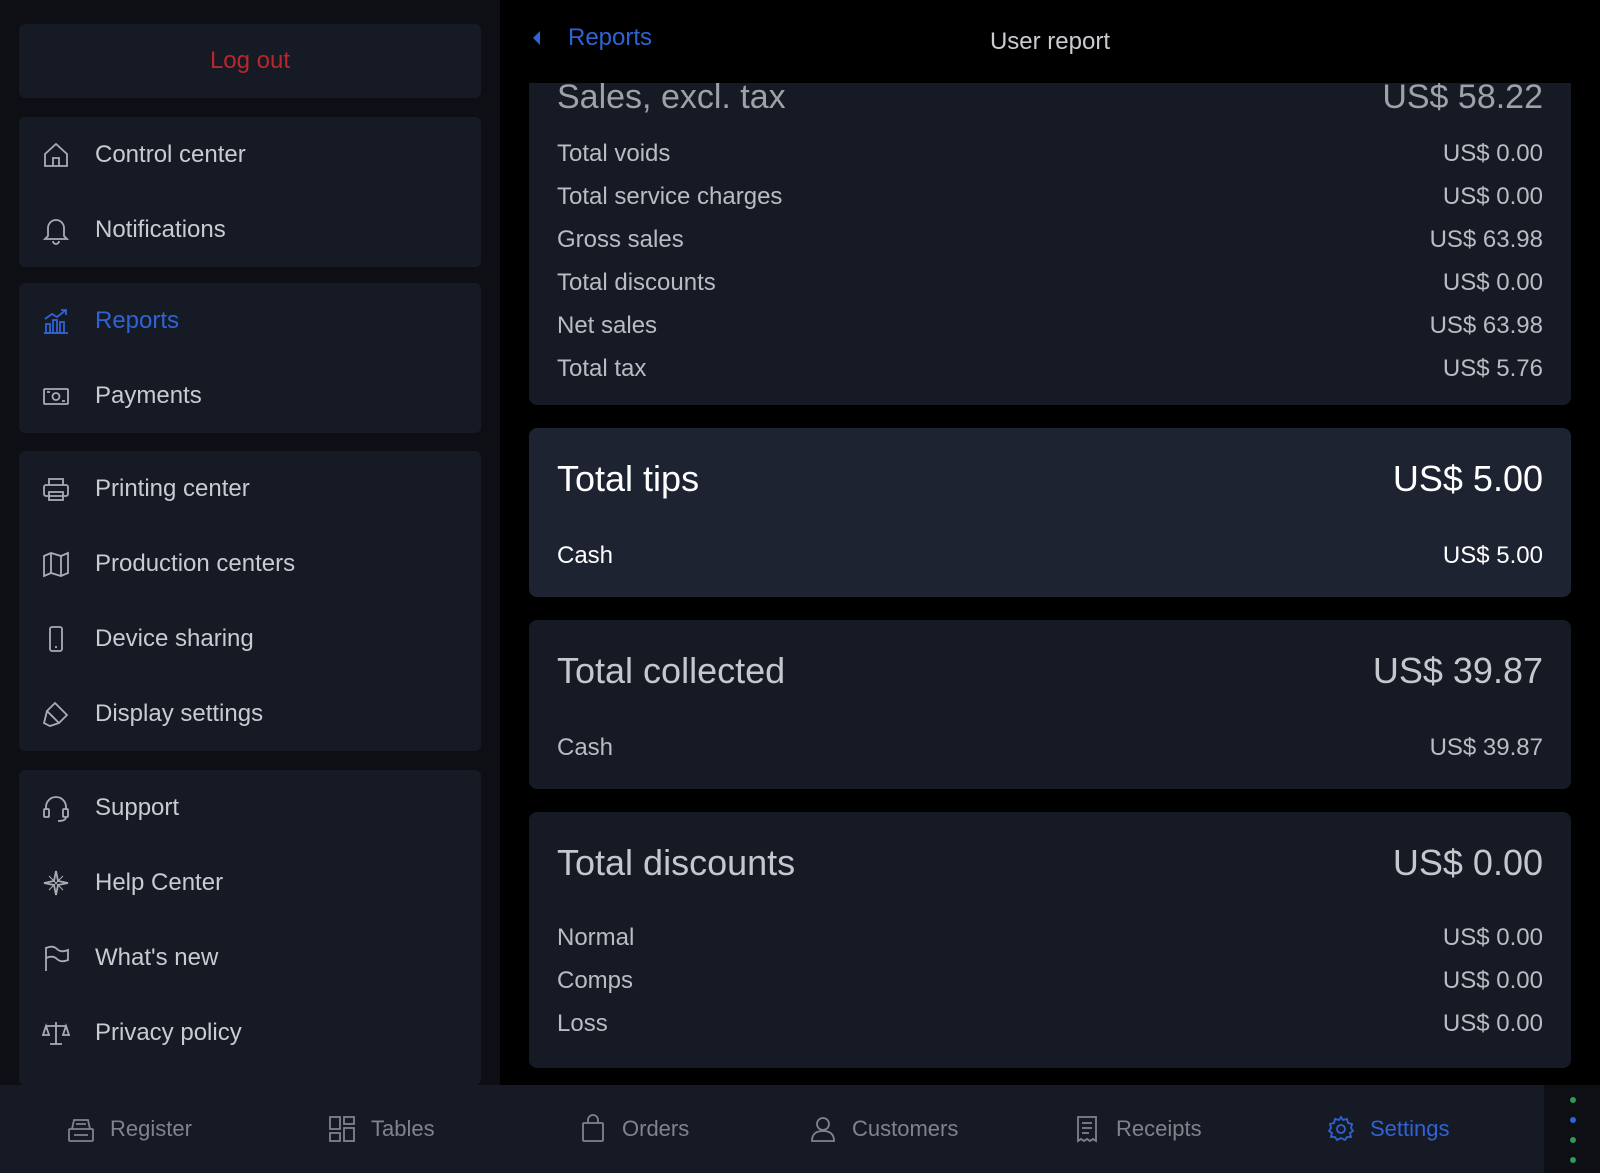  What do you see at coordinates (342, 1129) in the screenshot?
I see `tables-icon` at bounding box center [342, 1129].